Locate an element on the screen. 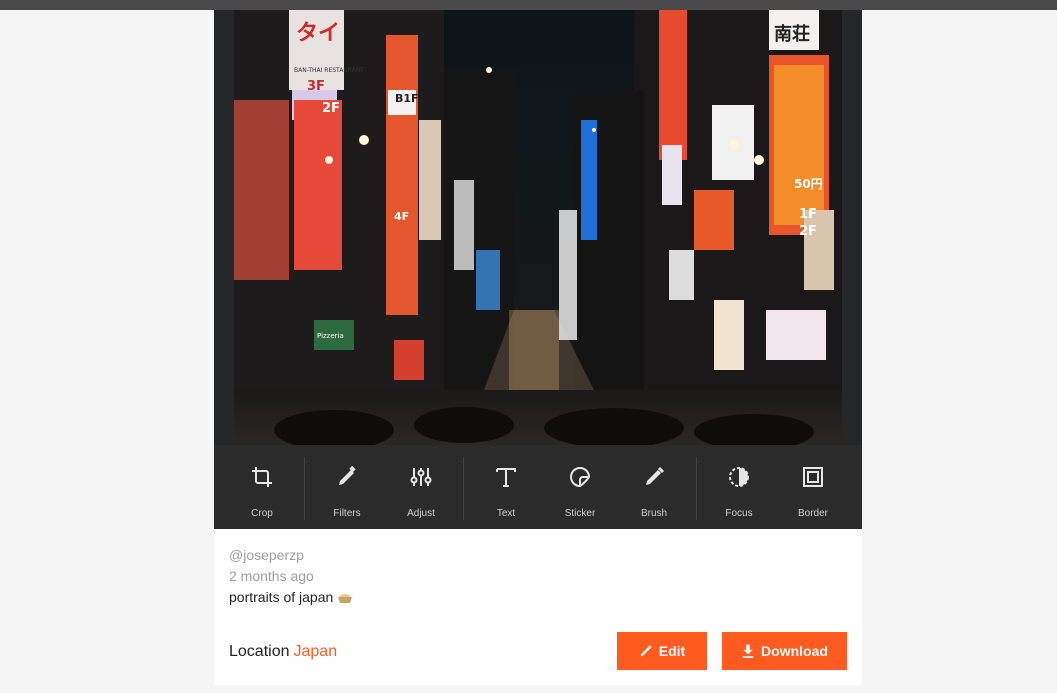 The width and height of the screenshot is (1057, 693). tool-label: Crop is located at coordinates (262, 513).